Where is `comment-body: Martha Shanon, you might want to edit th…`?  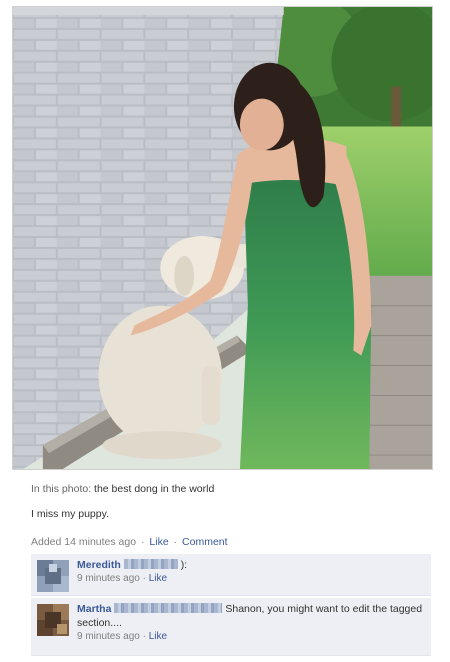
comment-body: Martha Shanon, you might want to edit th… is located at coordinates (251, 623).